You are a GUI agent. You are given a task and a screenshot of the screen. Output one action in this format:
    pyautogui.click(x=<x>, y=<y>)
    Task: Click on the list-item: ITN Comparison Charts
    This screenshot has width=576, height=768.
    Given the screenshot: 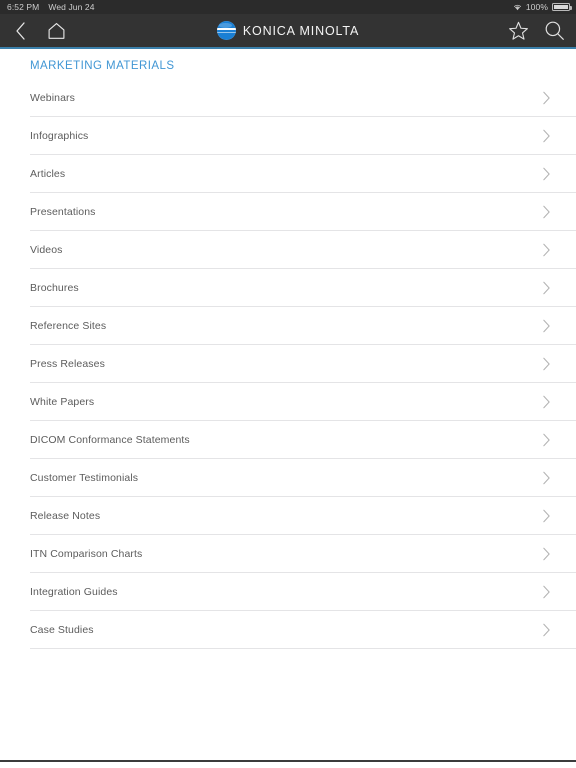 What is the action you would take?
    pyautogui.click(x=288, y=554)
    